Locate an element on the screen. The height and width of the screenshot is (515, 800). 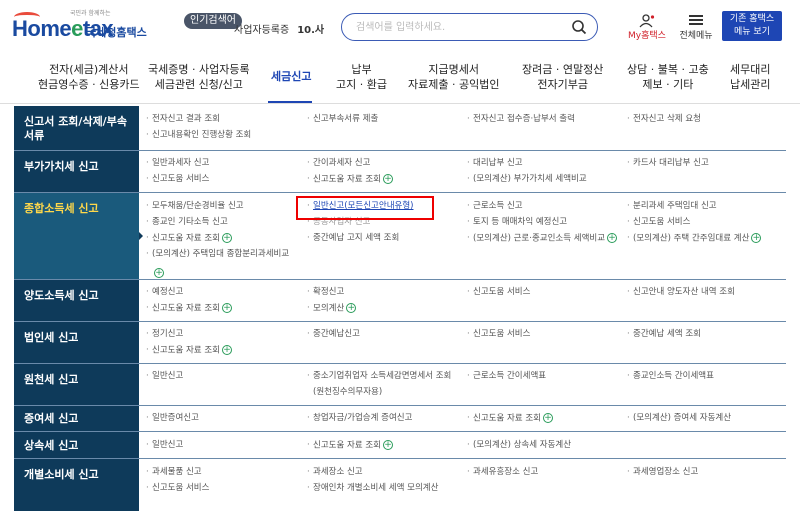
search-input is located at coordinates (458, 27).